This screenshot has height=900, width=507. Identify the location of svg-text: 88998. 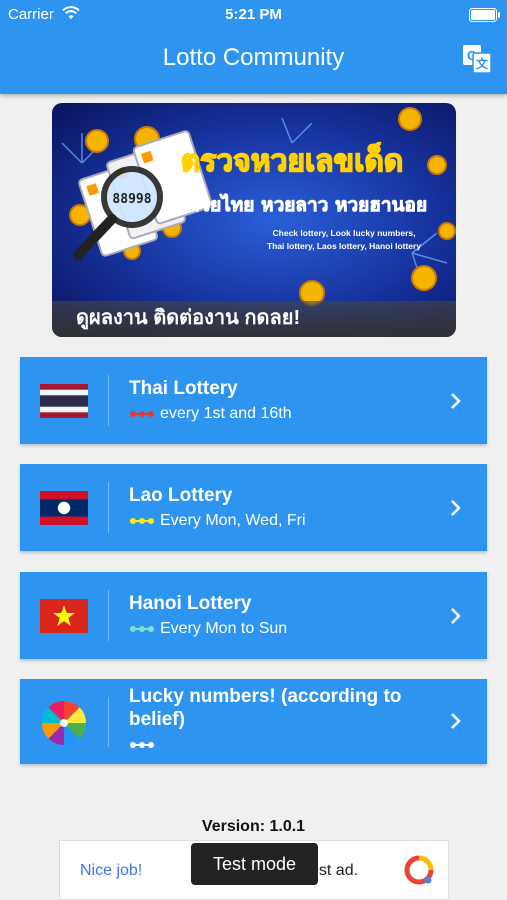
(131, 199).